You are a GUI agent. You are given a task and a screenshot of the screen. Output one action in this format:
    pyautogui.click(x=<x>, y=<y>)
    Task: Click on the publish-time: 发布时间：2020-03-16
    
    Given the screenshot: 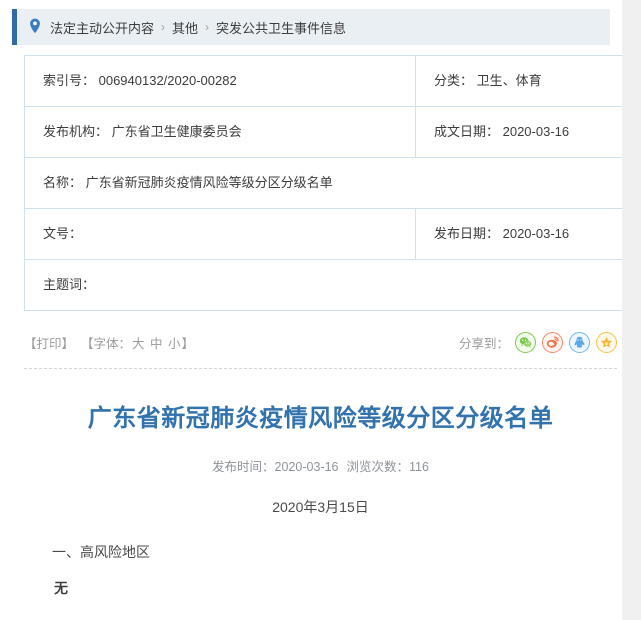 What is the action you would take?
    pyautogui.click(x=275, y=467)
    